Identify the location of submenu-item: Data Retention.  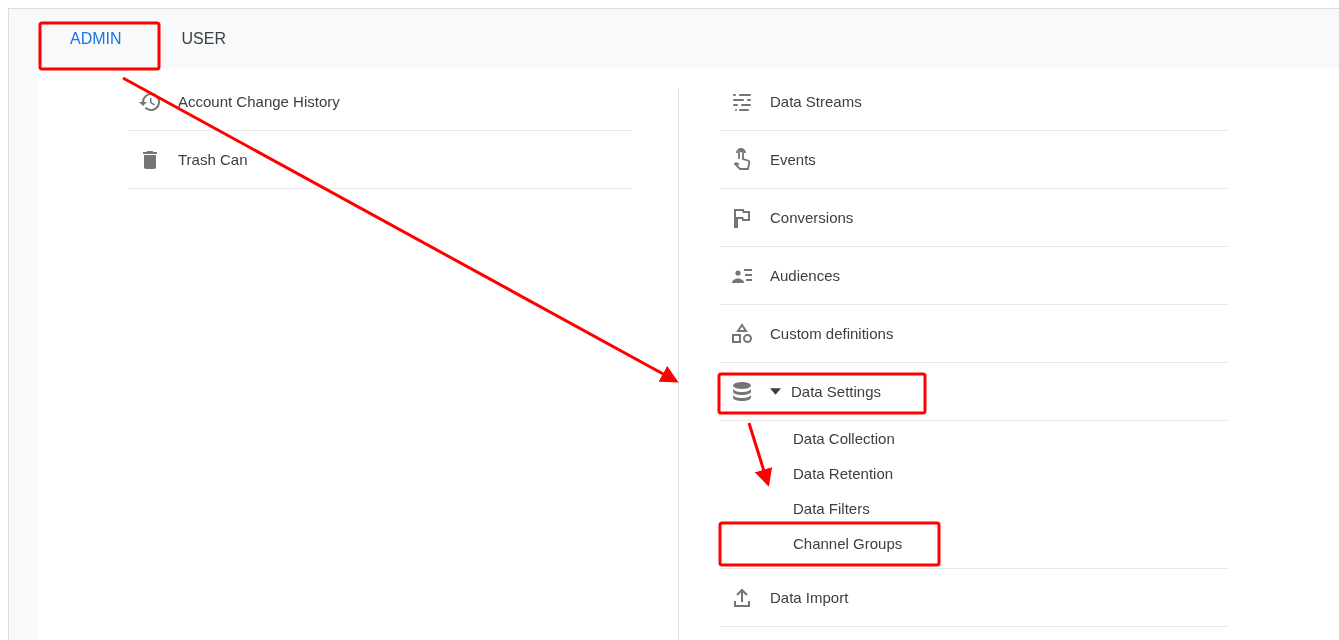
(843, 473).